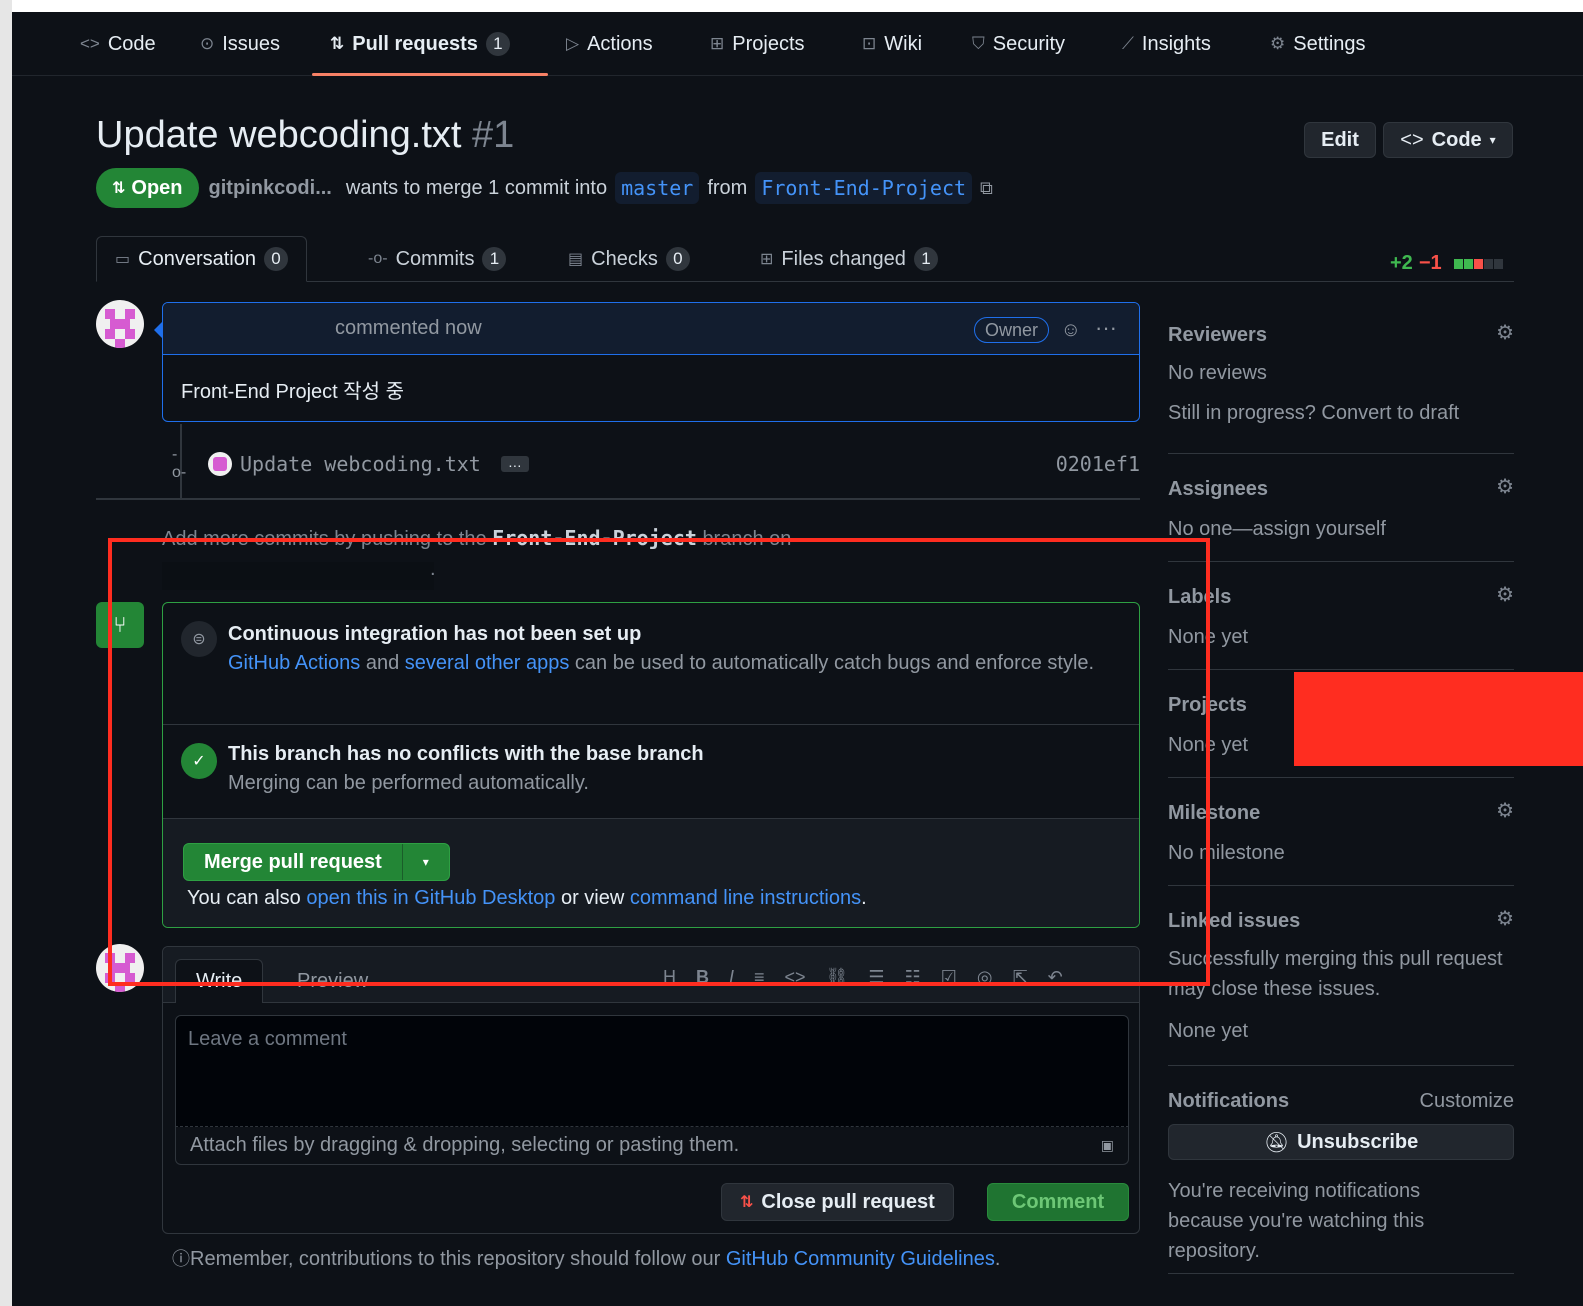 Image resolution: width=1583 pixels, height=1306 pixels. What do you see at coordinates (767, 259) in the screenshot?
I see `file-diff-icon: ⊞` at bounding box center [767, 259].